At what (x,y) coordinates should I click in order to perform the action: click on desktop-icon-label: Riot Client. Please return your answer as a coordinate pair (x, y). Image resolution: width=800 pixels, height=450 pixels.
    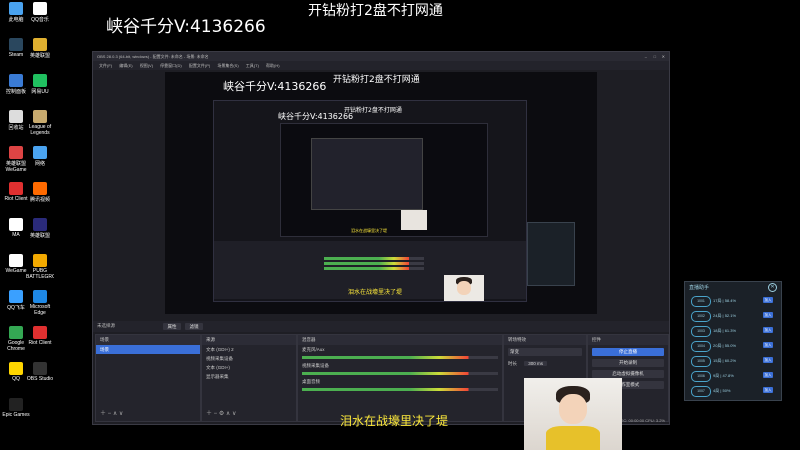
    Looking at the image, I should click on (40, 343).